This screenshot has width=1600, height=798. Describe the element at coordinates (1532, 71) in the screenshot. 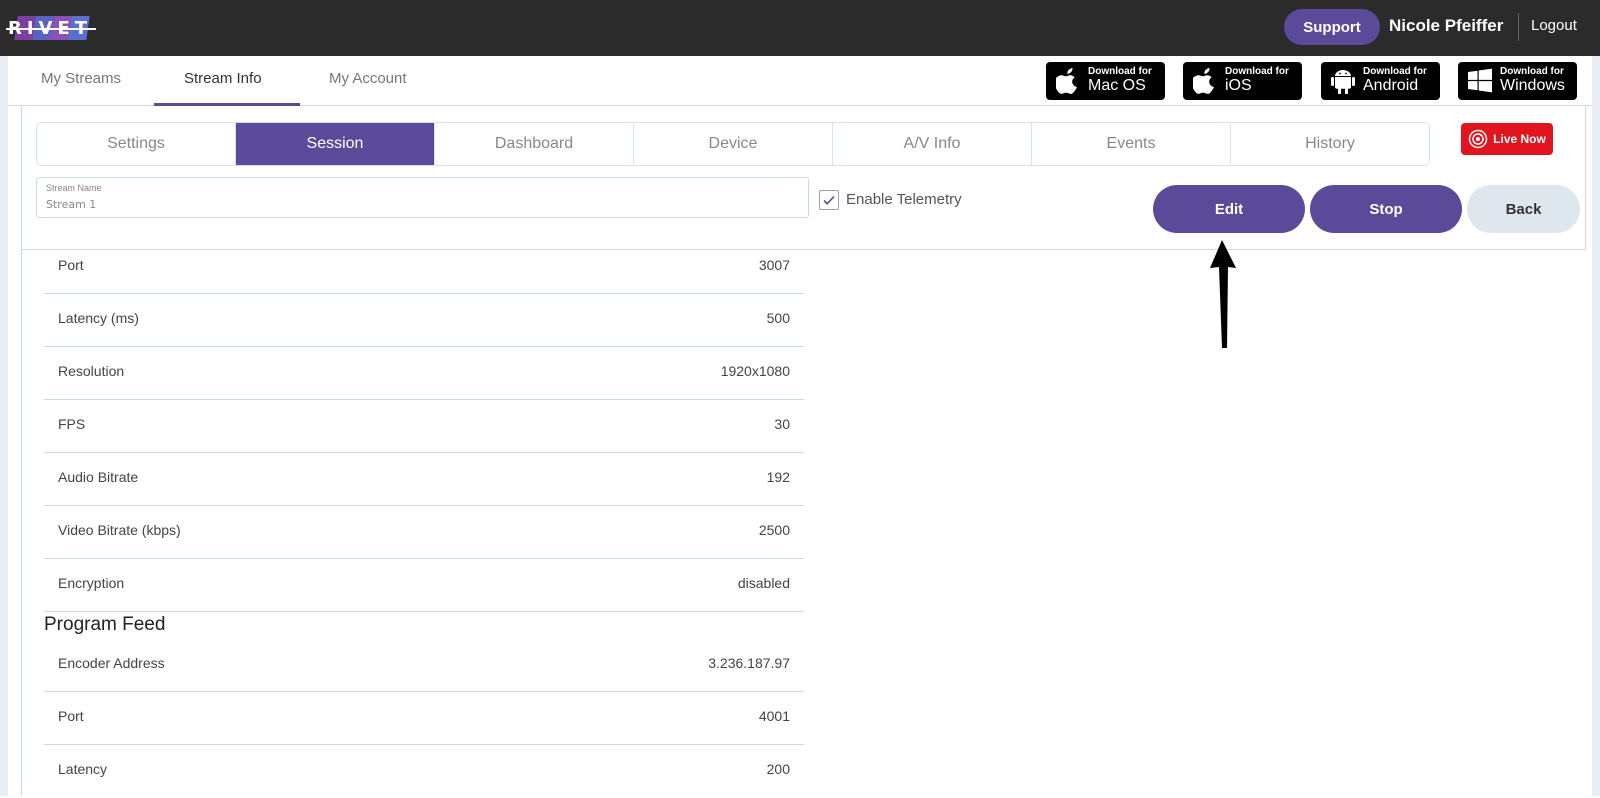

I see `download-windows-small: Download for` at that location.